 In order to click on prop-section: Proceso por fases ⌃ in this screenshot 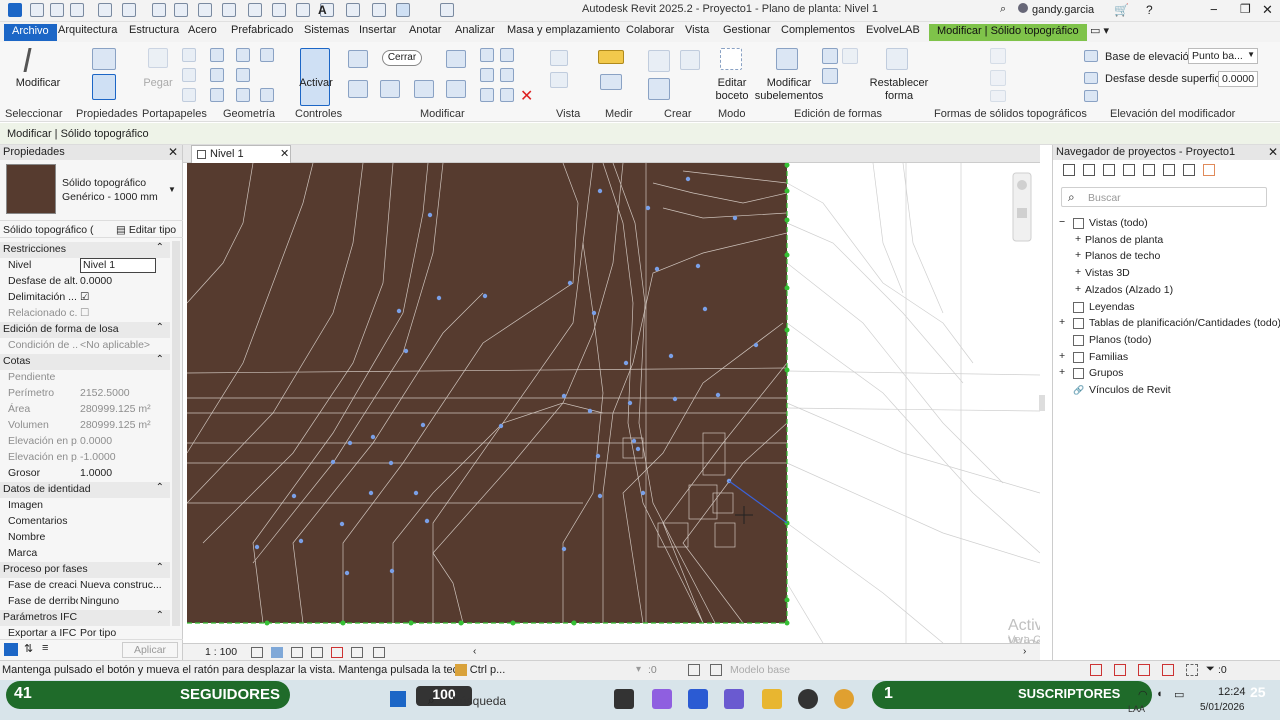, I will do `click(85, 570)`.